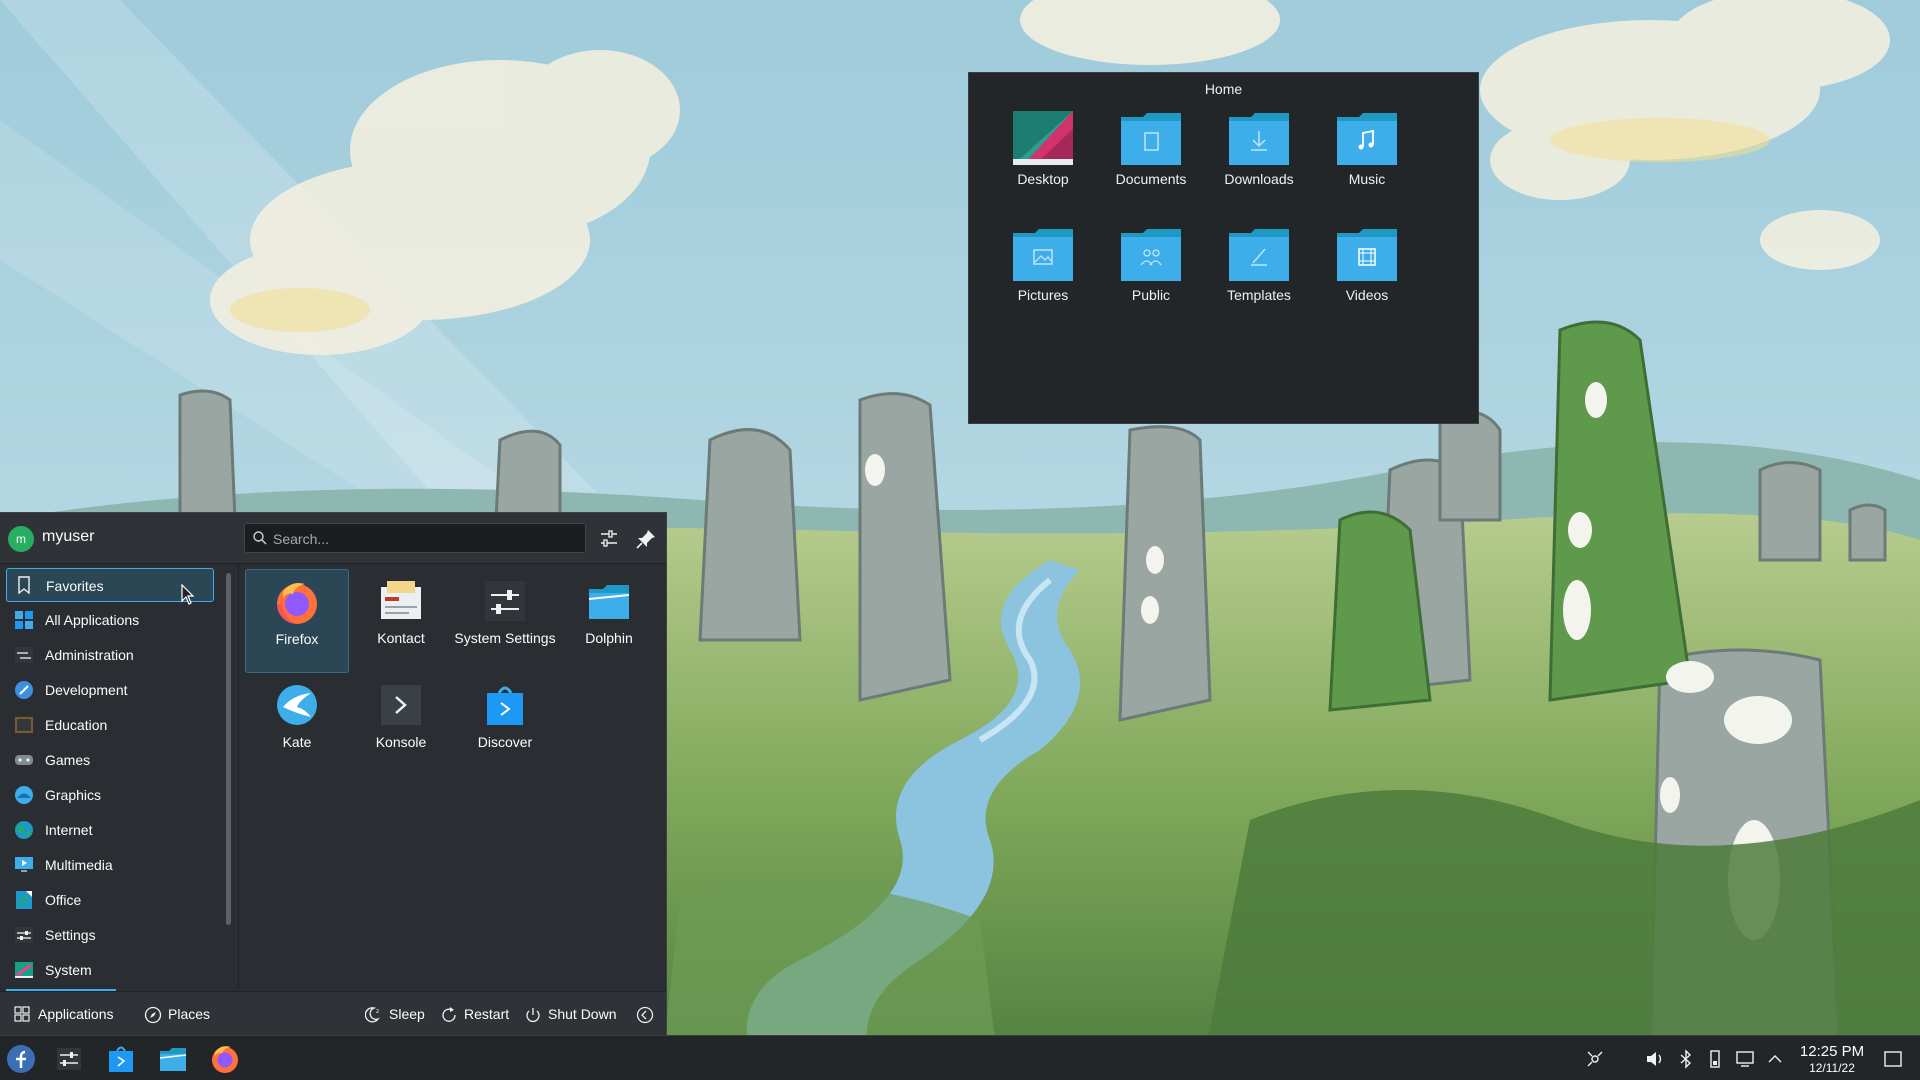  I want to click on svg-text: z, so click(377, 1011).